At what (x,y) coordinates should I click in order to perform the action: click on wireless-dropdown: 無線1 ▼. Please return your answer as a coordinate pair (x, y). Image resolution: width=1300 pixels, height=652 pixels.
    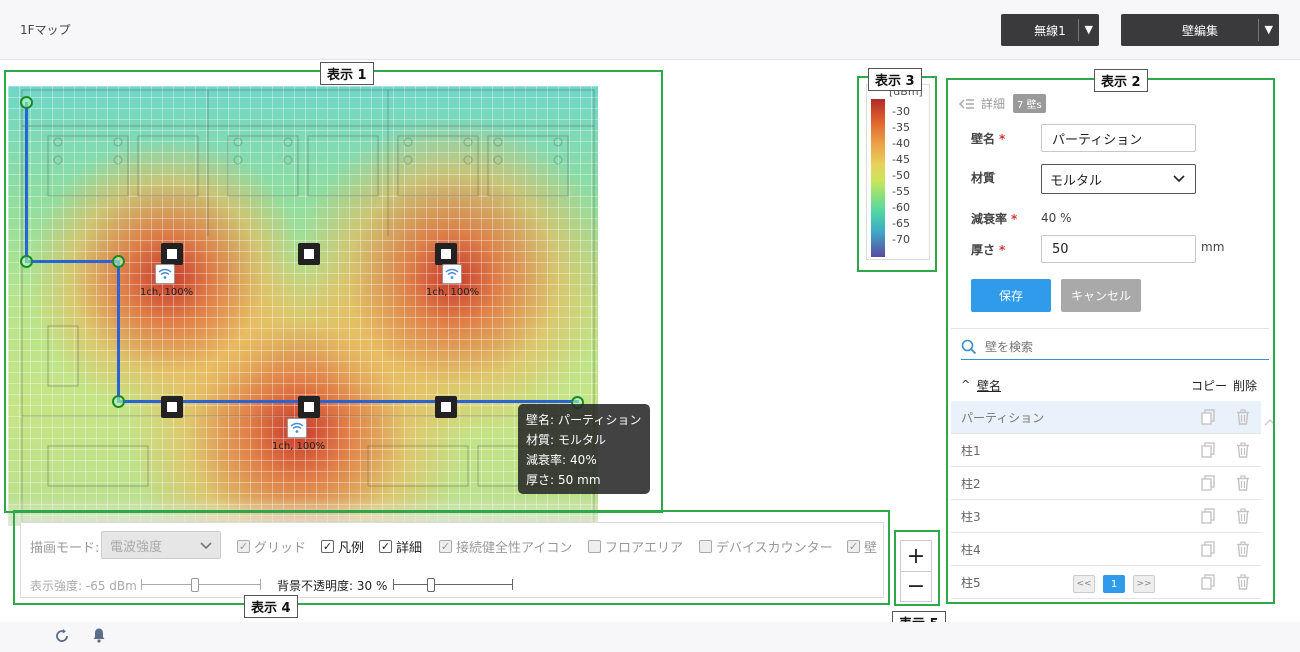
    Looking at the image, I should click on (1050, 30).